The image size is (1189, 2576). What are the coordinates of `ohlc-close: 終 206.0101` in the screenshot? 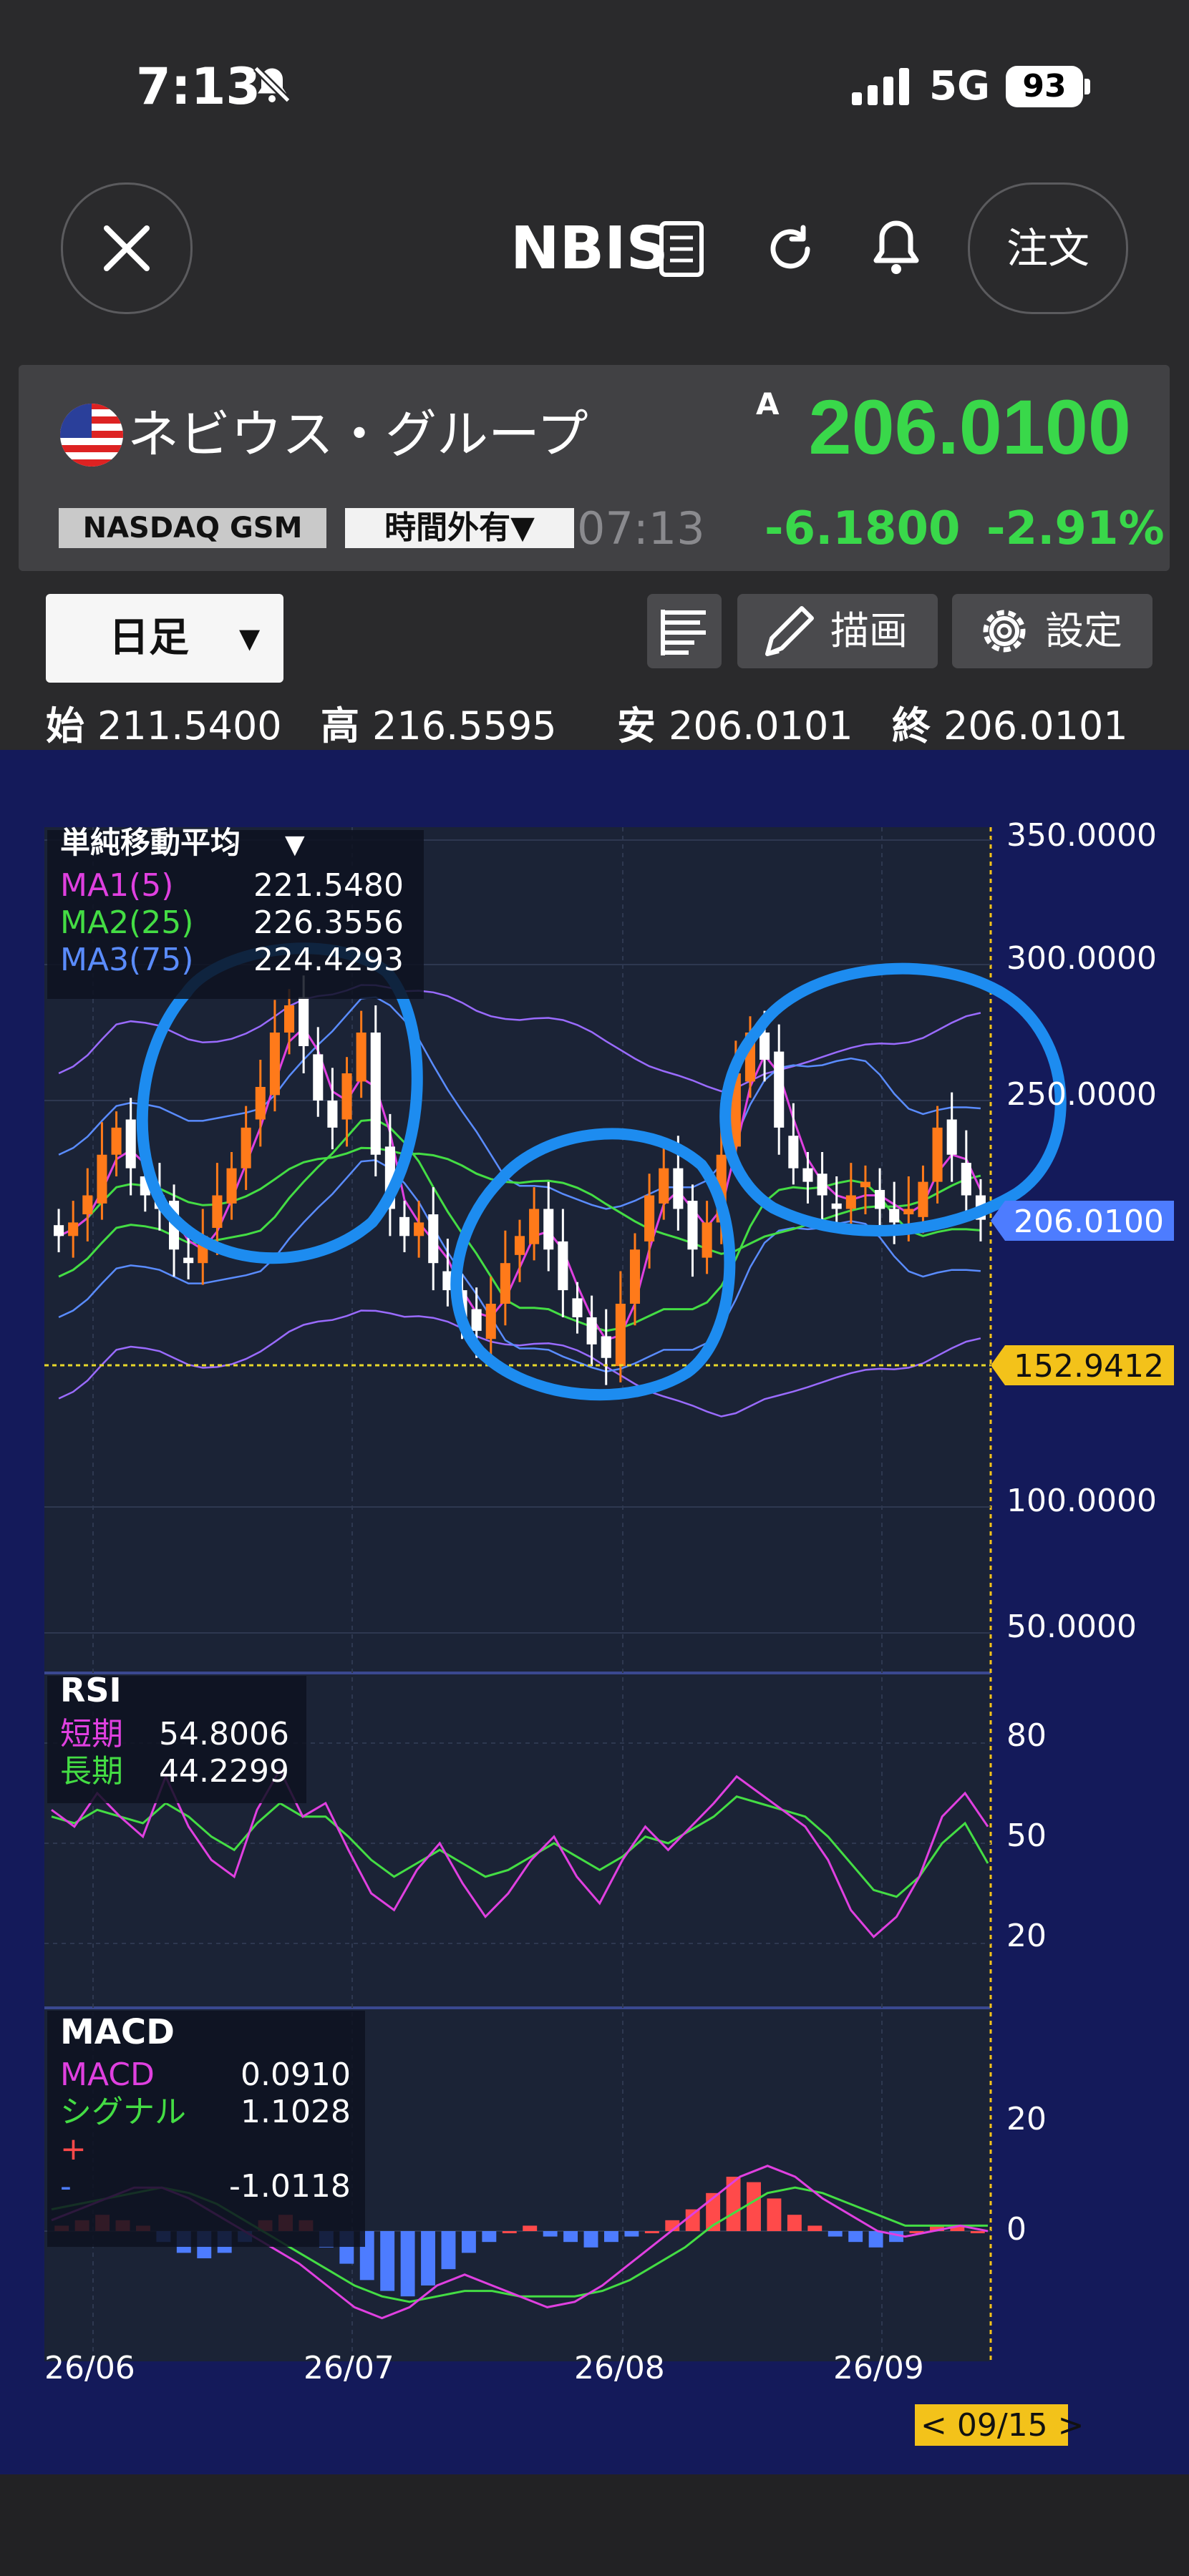 It's located at (1010, 722).